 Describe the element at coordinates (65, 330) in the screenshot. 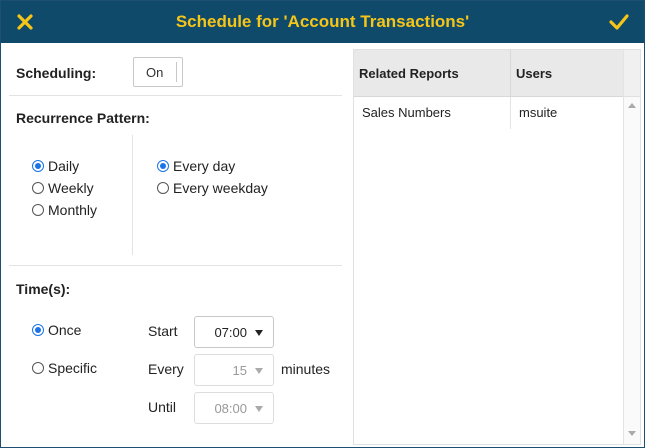

I see `radio-once-label: Once` at that location.